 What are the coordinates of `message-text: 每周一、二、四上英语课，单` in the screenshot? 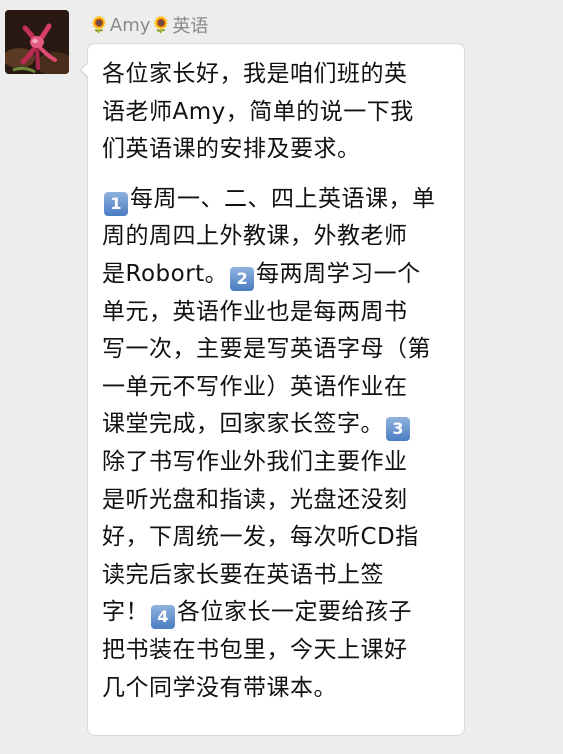 It's located at (283, 198).